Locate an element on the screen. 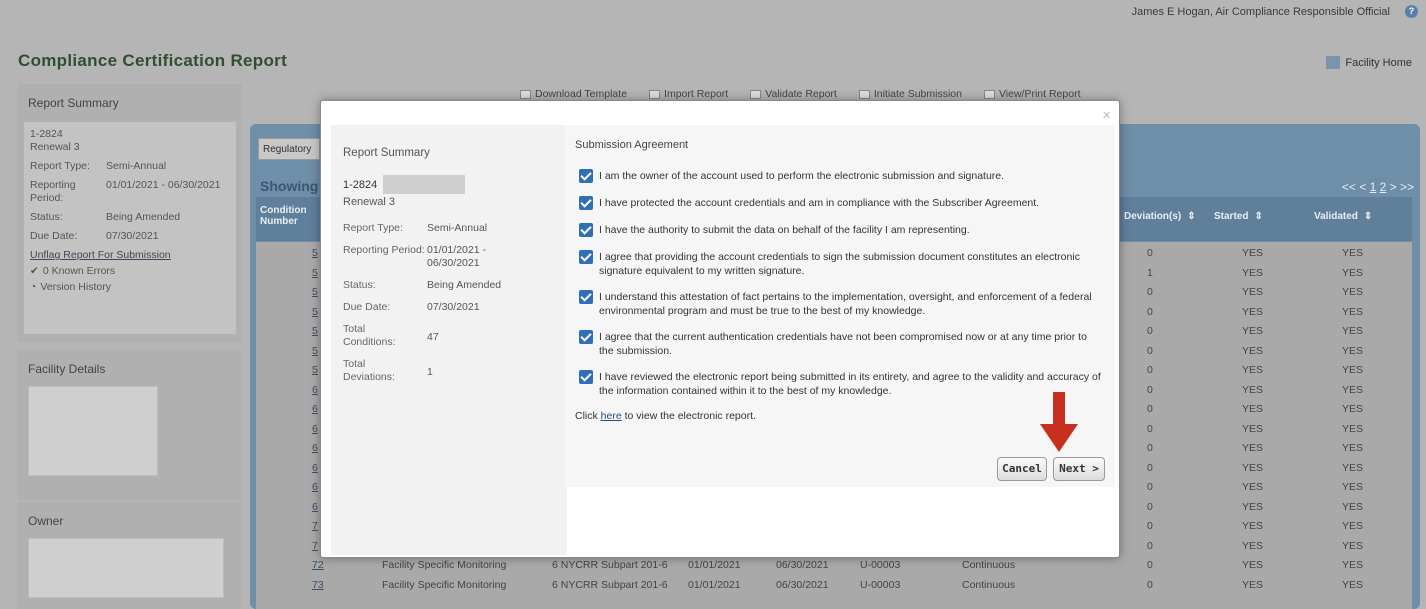  regulatory-button: Regulatory is located at coordinates (289, 149).